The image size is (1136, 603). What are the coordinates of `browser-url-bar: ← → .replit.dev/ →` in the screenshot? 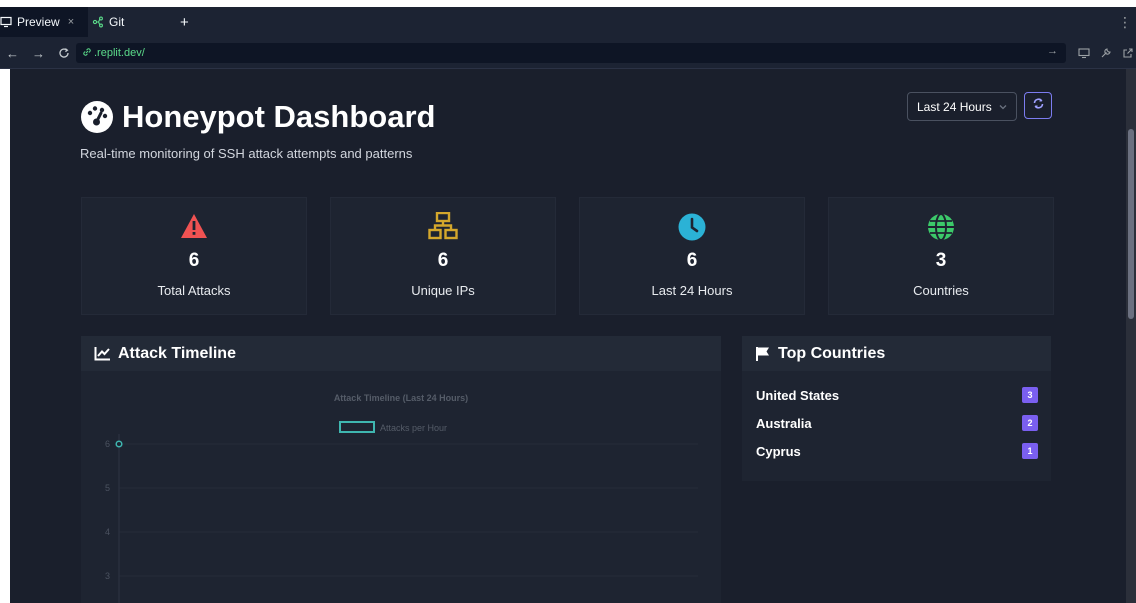 It's located at (568, 53).